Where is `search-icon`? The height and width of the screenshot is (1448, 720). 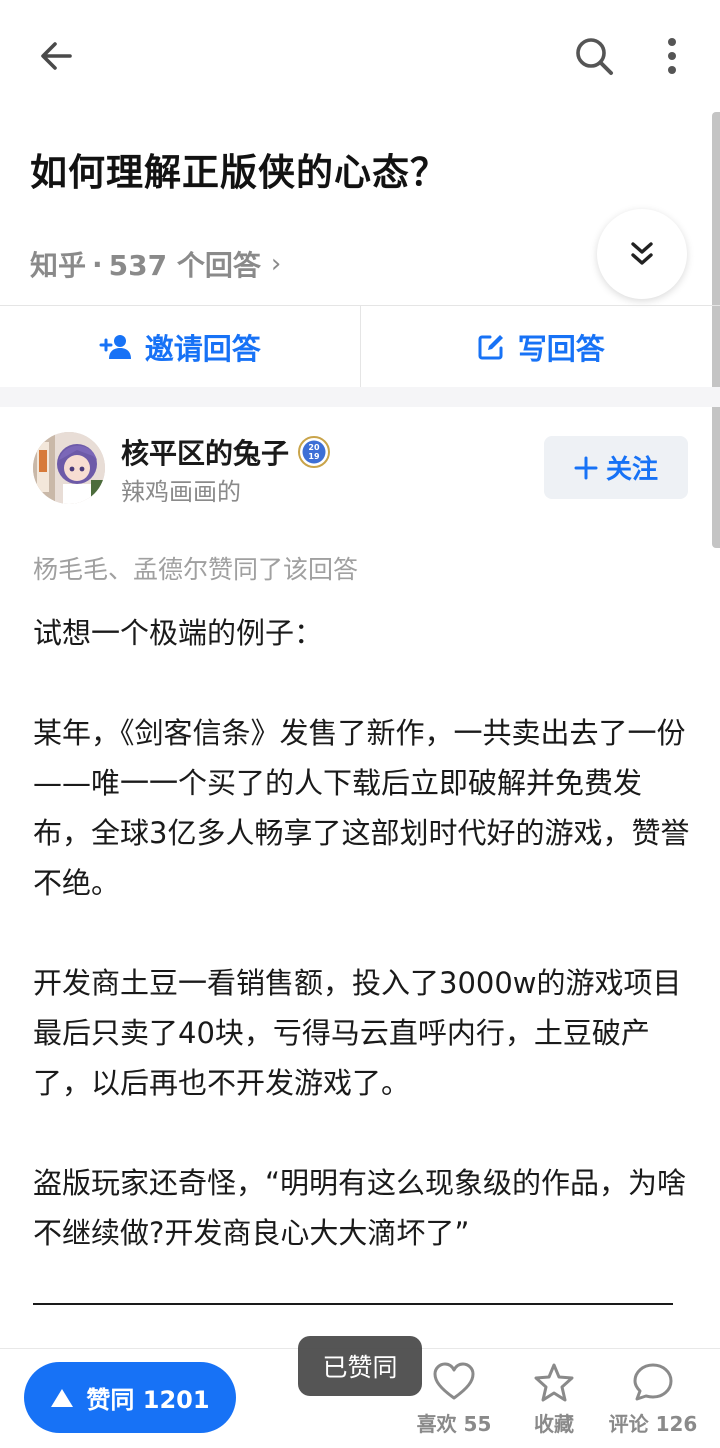 search-icon is located at coordinates (594, 56).